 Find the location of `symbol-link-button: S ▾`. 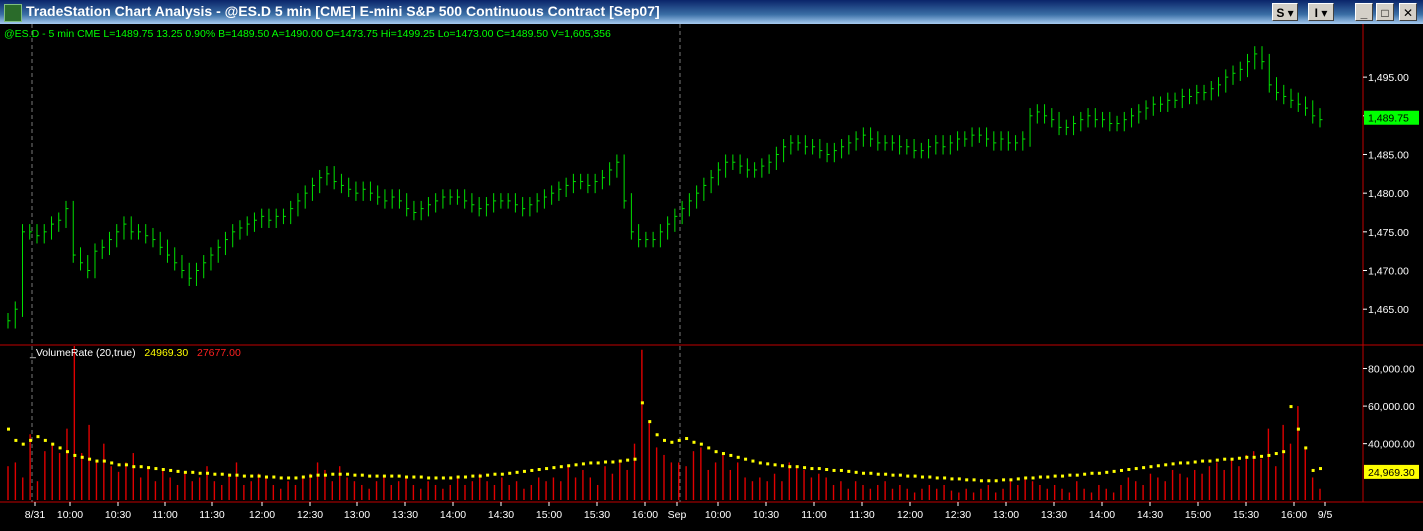

symbol-link-button: S ▾ is located at coordinates (1285, 12).